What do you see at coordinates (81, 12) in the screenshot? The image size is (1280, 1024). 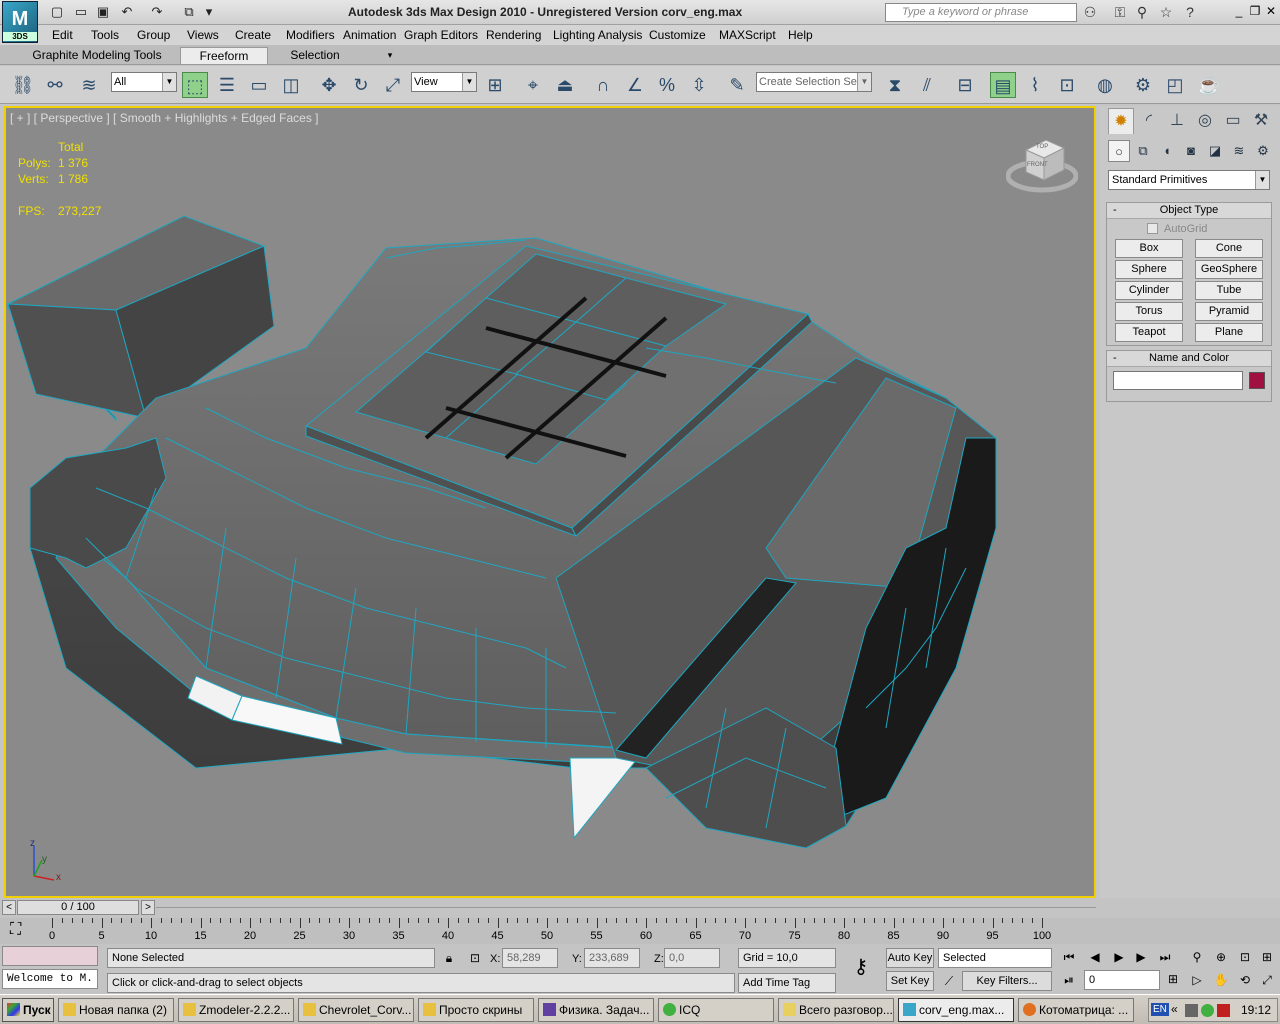 I see `open-file-icon: ▭` at bounding box center [81, 12].